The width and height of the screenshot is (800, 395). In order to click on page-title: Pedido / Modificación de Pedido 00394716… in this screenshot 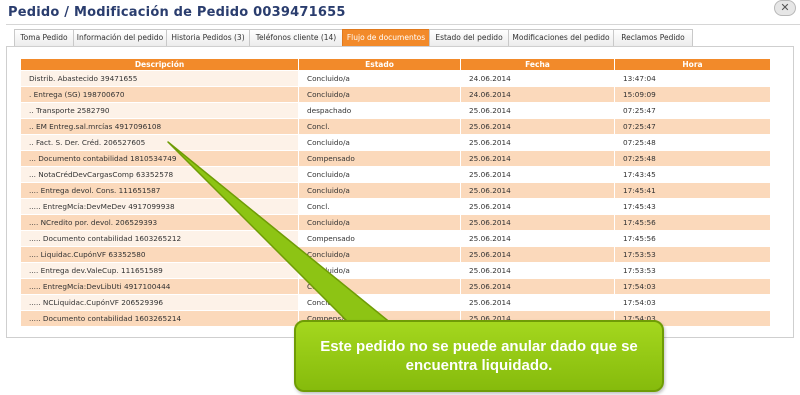, I will do `click(177, 12)`.